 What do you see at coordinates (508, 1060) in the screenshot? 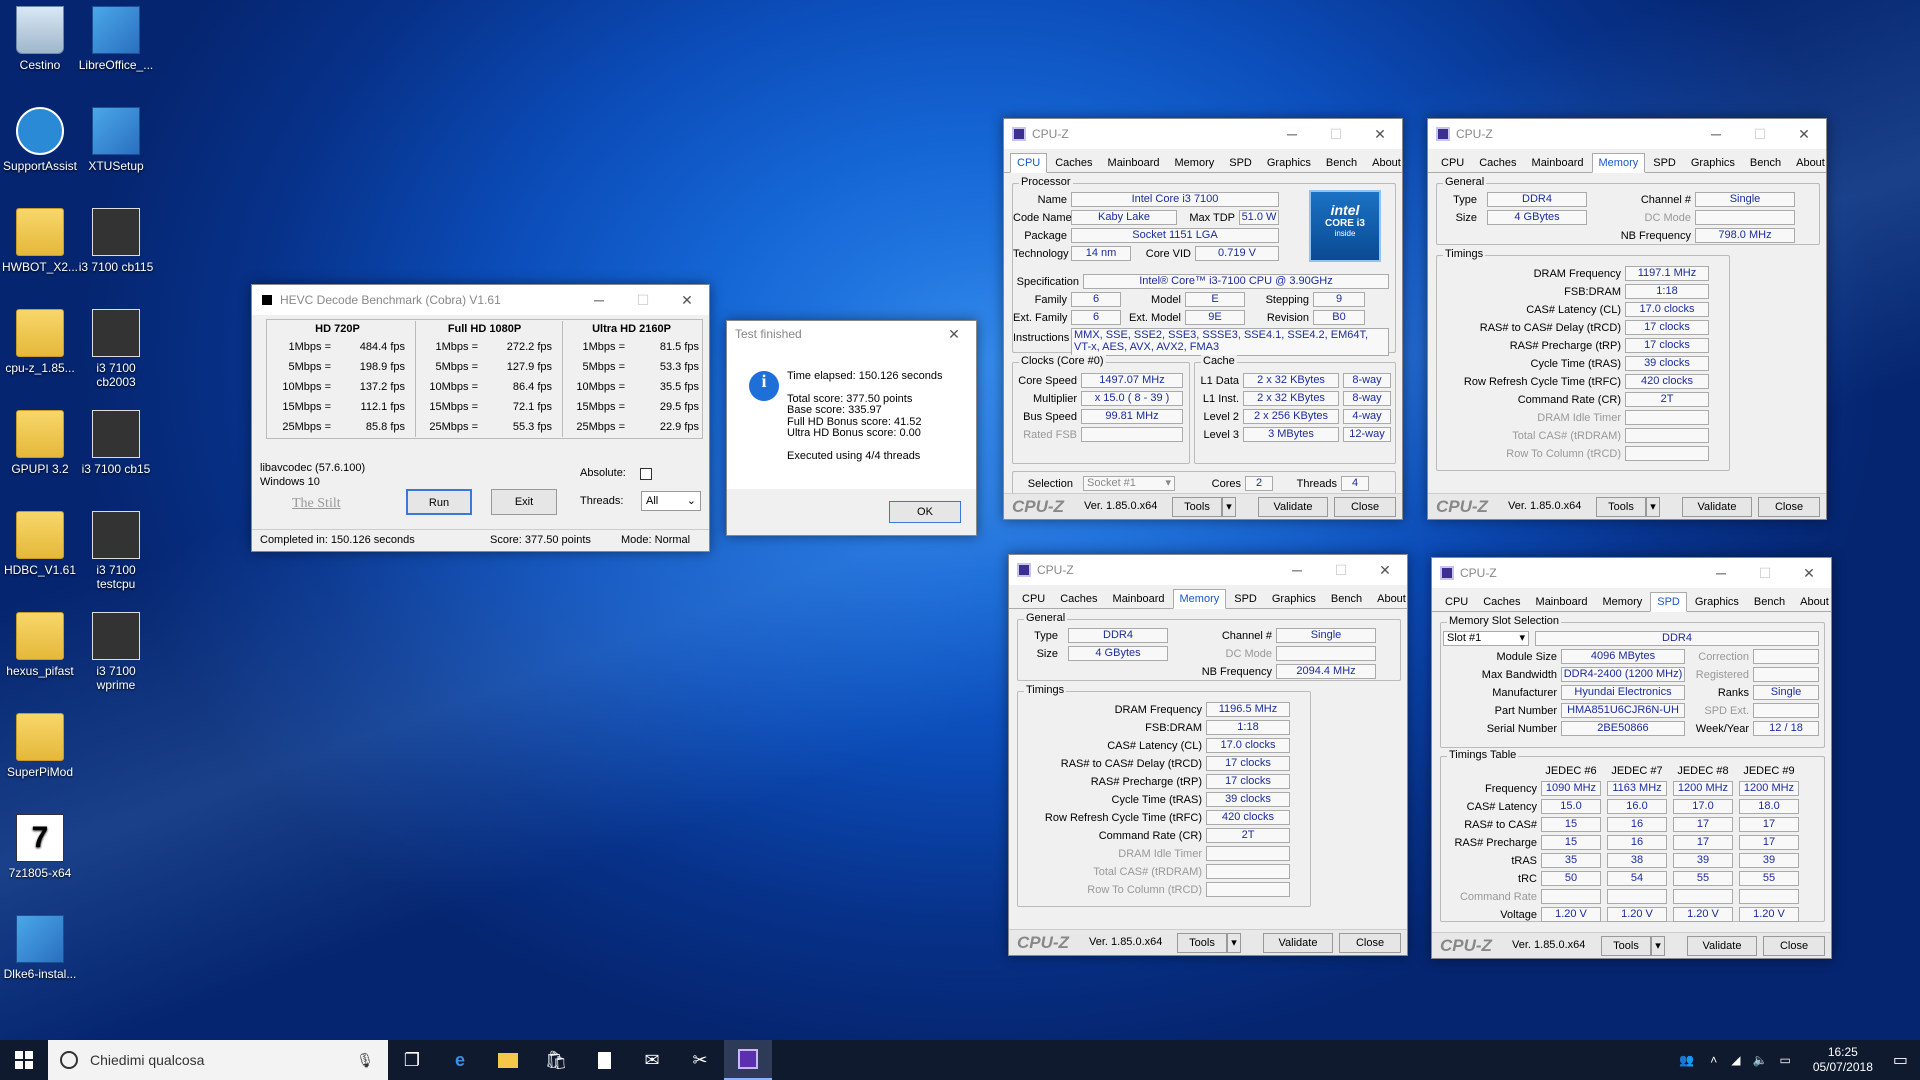
I see `file-explorer-icon` at bounding box center [508, 1060].